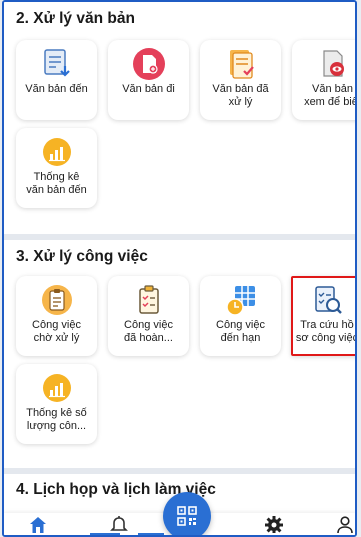 The image size is (361, 537). Describe the element at coordinates (326, 331) in the screenshot. I see `card-label: Tra cứu hồ sơ công việc` at that location.